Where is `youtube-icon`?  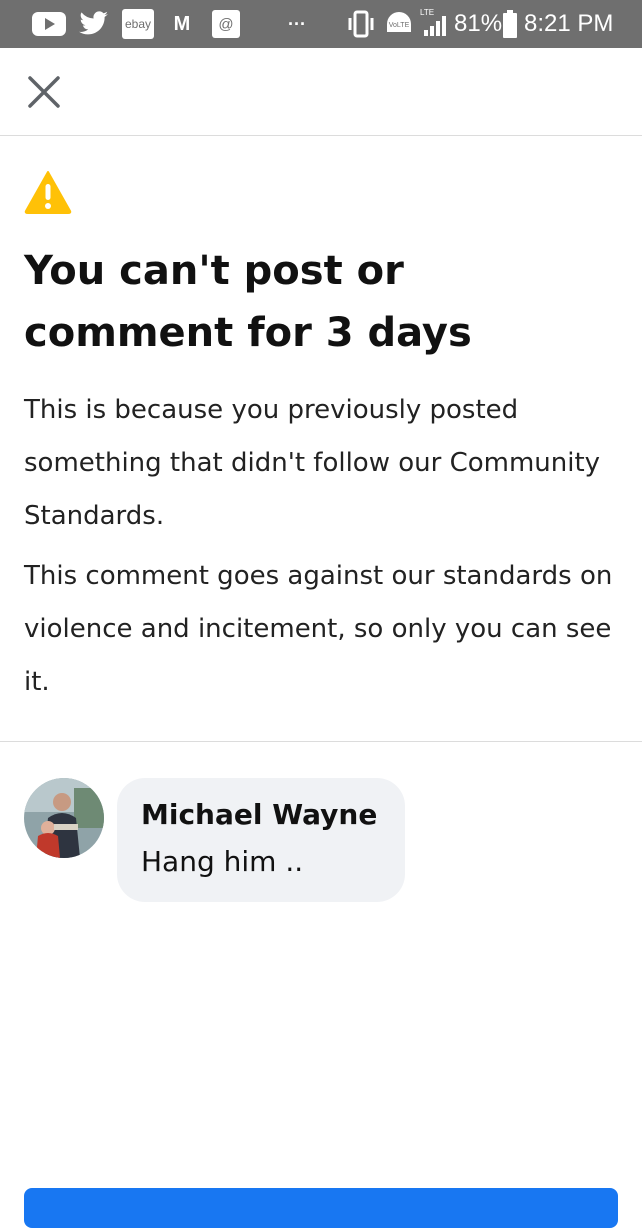 youtube-icon is located at coordinates (49, 24).